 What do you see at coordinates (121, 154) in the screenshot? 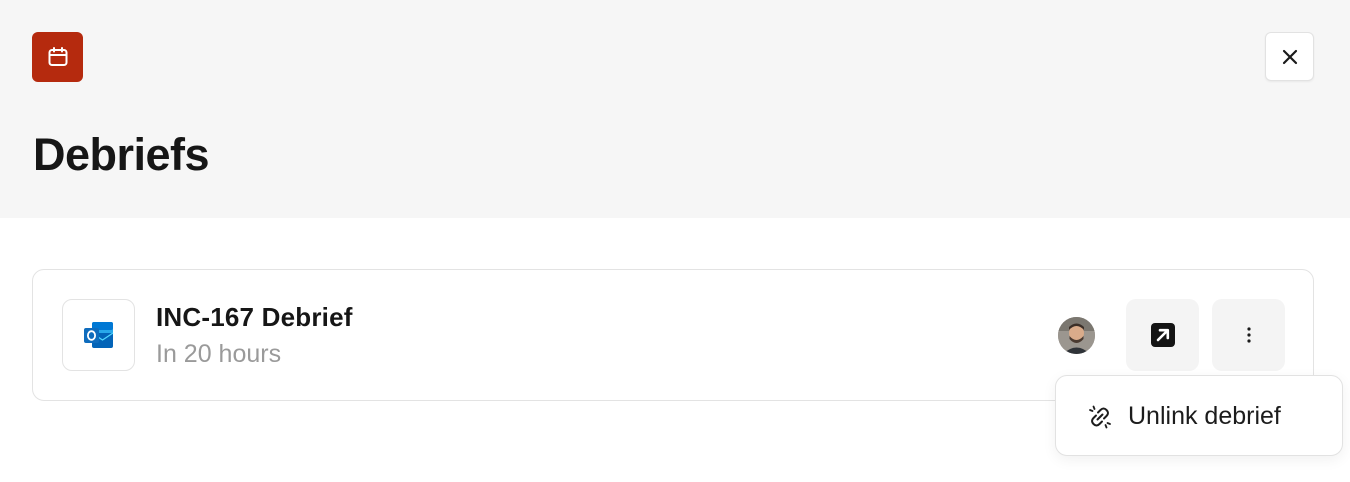
I see `page-title: Debriefs` at bounding box center [121, 154].